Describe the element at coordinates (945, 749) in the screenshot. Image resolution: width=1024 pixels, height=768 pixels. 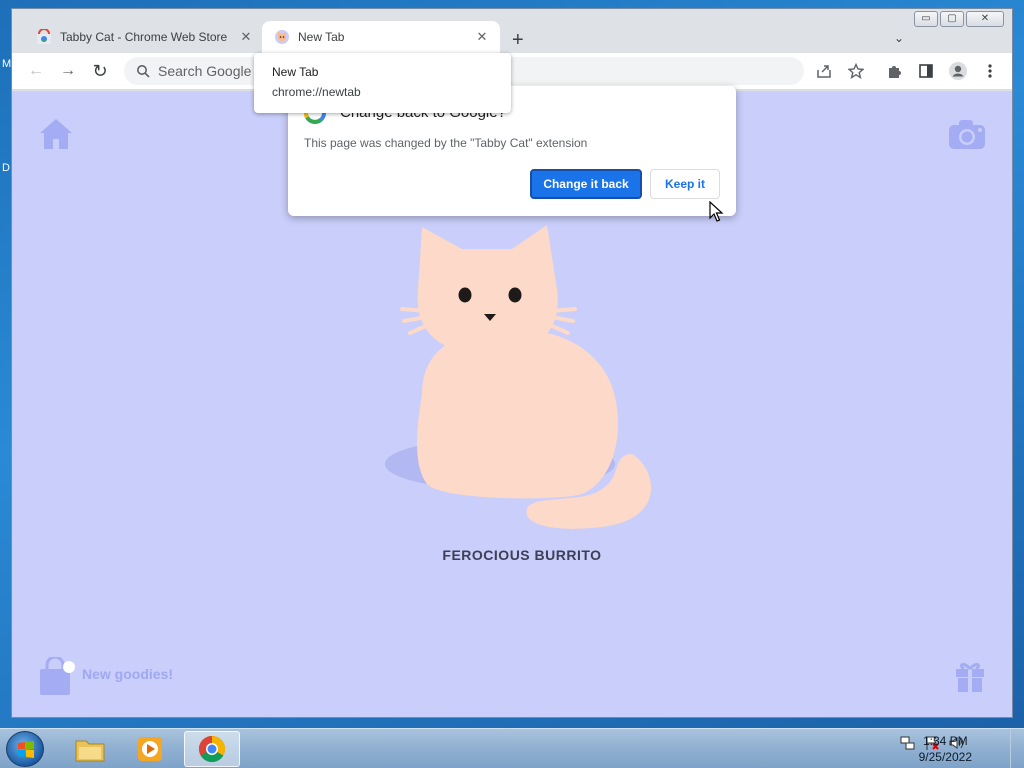
I see `taskbar-clock: 1:34 PM 9/25/2022` at that location.